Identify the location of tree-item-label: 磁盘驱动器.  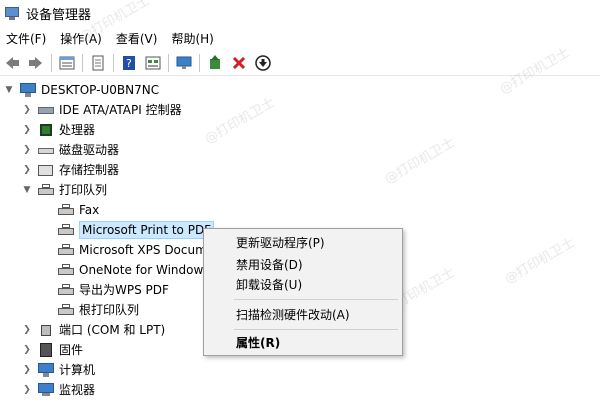
(89, 150).